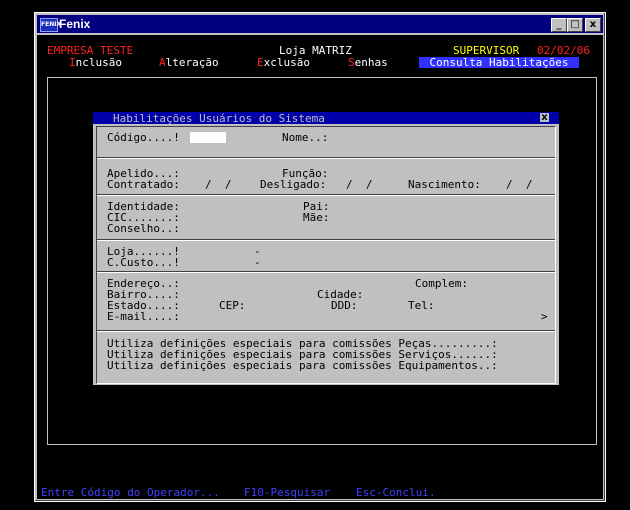 This screenshot has width=630, height=510. What do you see at coordinates (544, 118) in the screenshot?
I see `dialog-close-icon: x` at bounding box center [544, 118].